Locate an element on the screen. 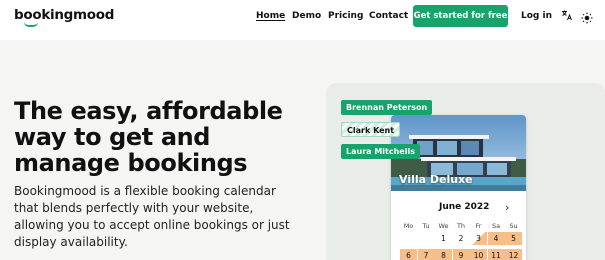 This screenshot has width=605, height=260. weekday-label: Mo is located at coordinates (408, 226).